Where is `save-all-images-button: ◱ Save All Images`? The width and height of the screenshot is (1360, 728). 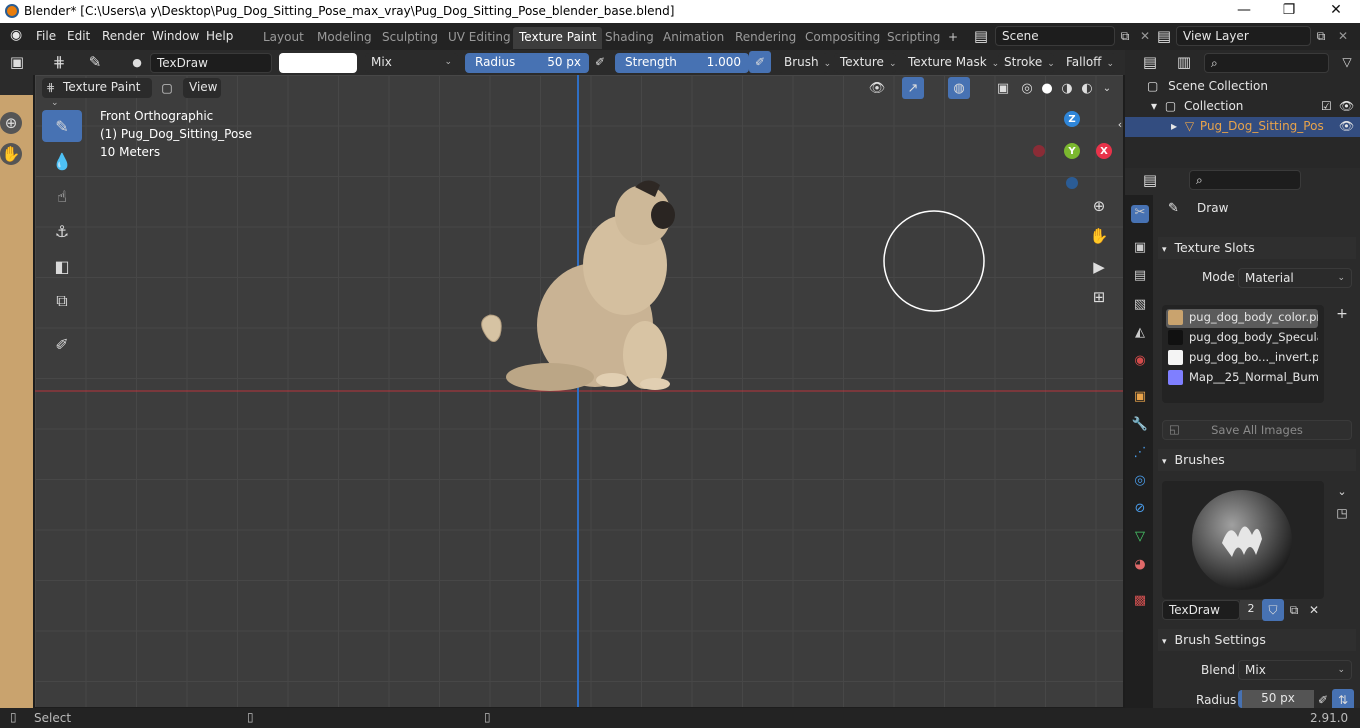
save-all-images-button: ◱ Save All Images is located at coordinates (1257, 430).